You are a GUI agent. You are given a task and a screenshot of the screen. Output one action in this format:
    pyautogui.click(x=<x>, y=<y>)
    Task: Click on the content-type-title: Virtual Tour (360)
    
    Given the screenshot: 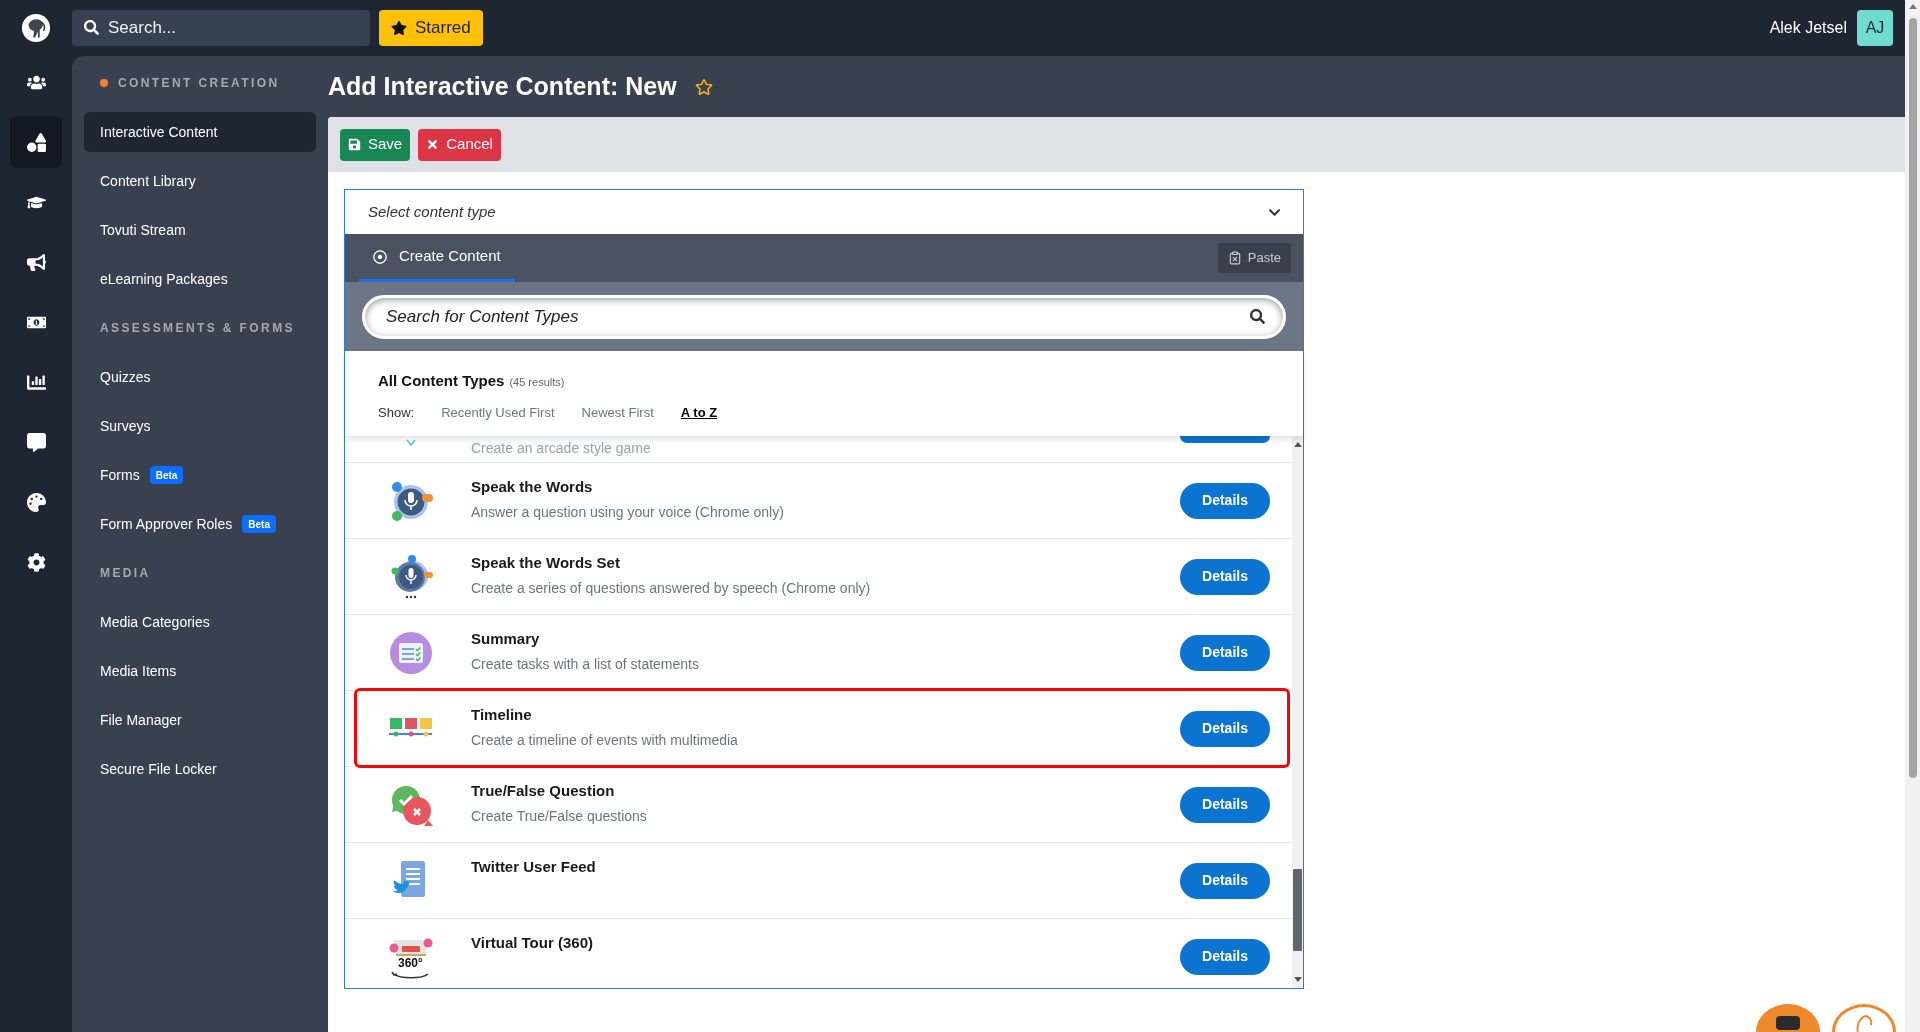 What is the action you would take?
    pyautogui.click(x=532, y=943)
    